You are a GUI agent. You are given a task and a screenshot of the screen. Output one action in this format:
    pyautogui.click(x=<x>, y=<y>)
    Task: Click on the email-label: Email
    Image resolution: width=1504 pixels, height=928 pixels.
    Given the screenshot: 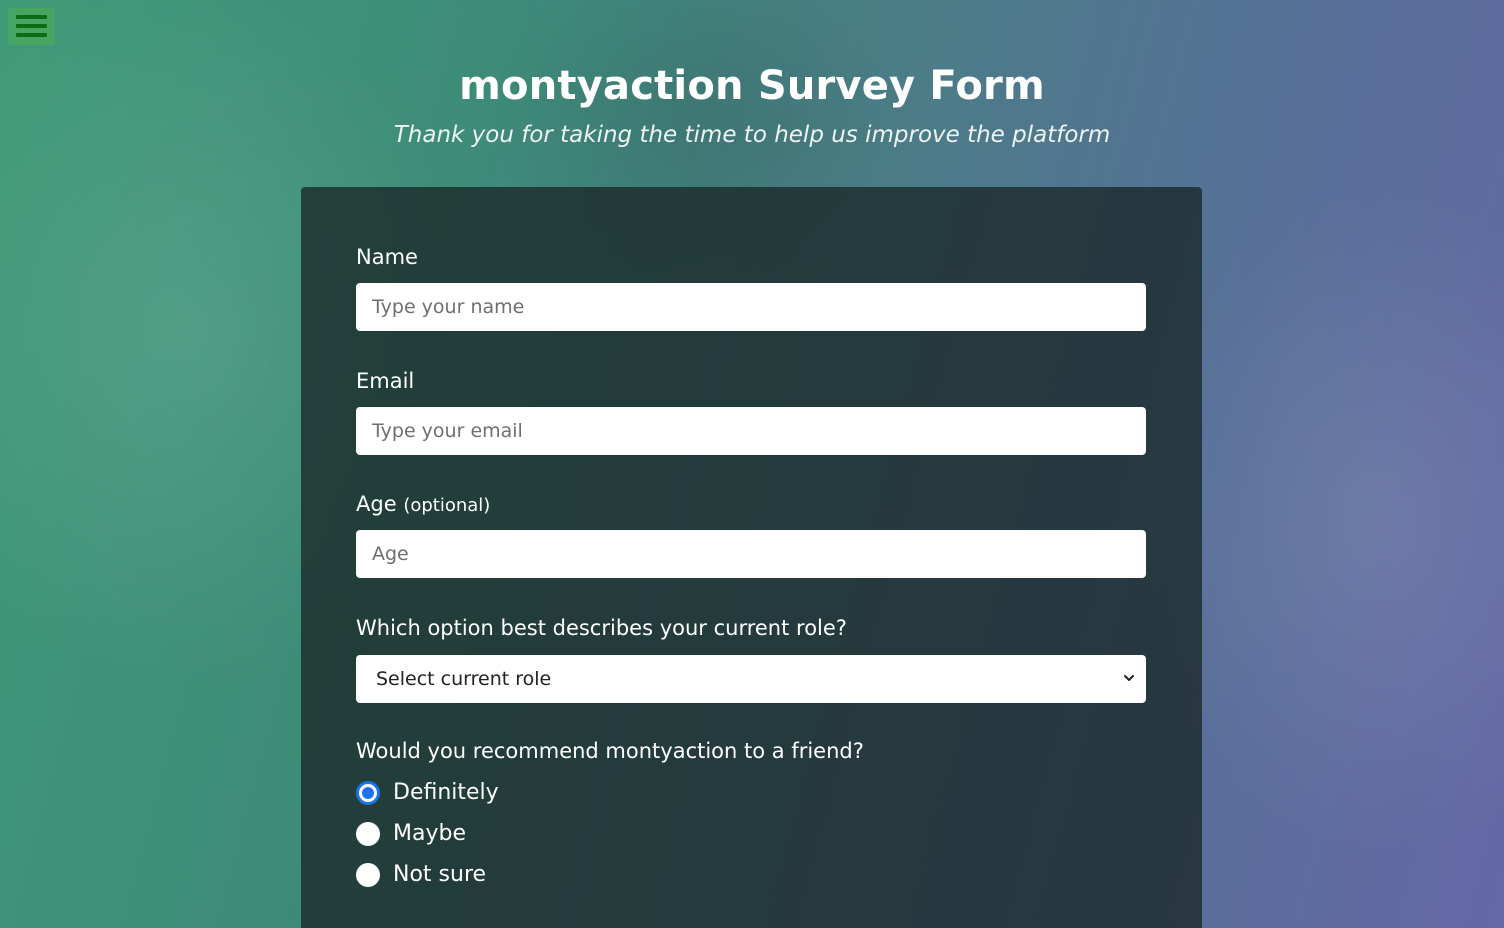 What is the action you would take?
    pyautogui.click(x=385, y=381)
    